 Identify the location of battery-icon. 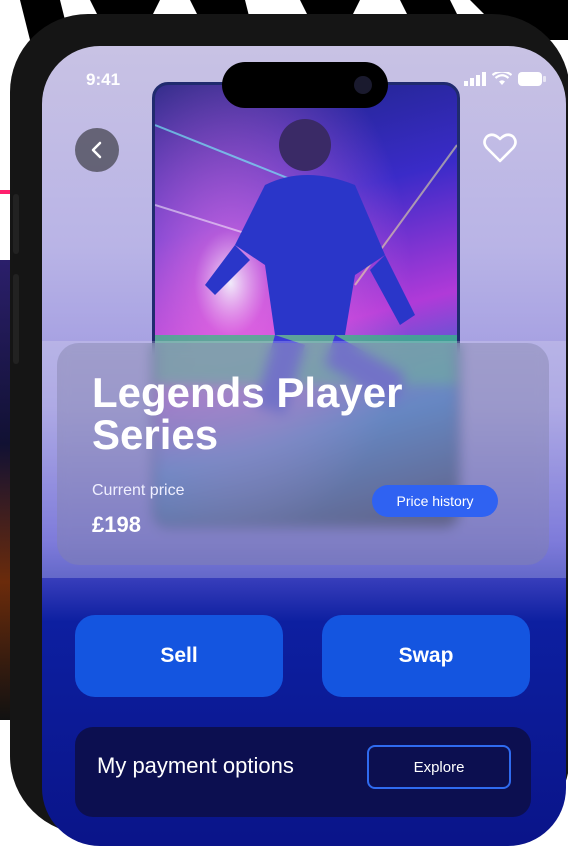
(532, 79).